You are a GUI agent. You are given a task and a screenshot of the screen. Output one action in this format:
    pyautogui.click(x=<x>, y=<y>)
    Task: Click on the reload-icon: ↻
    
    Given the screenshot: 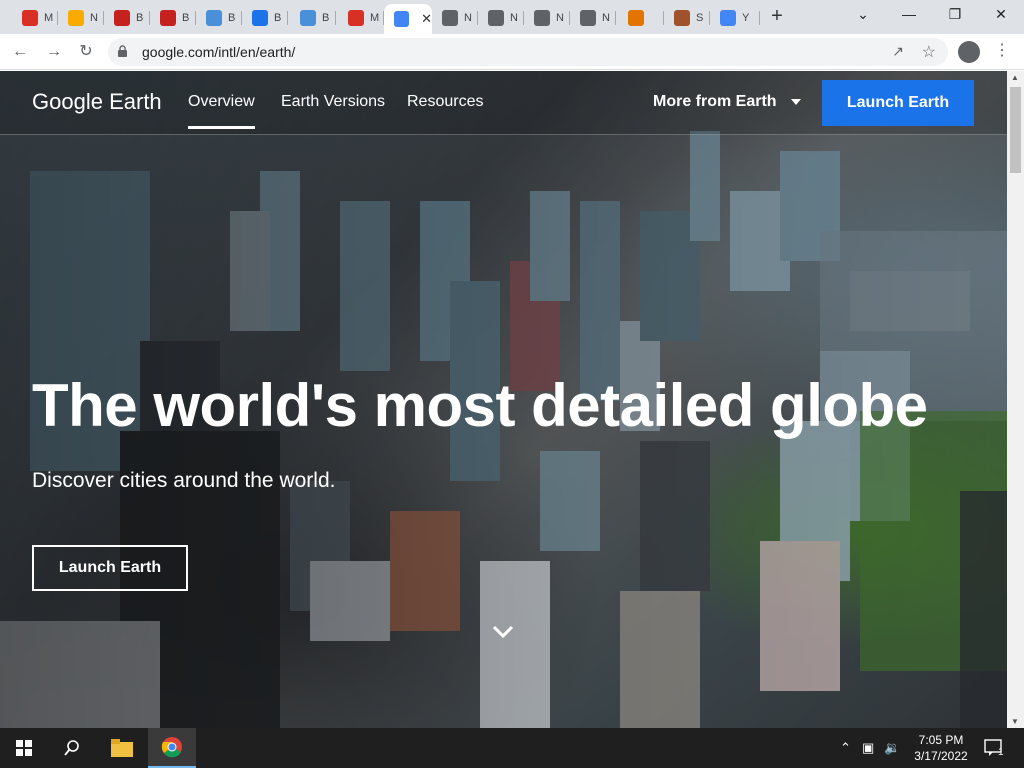 What is the action you would take?
    pyautogui.click(x=86, y=52)
    